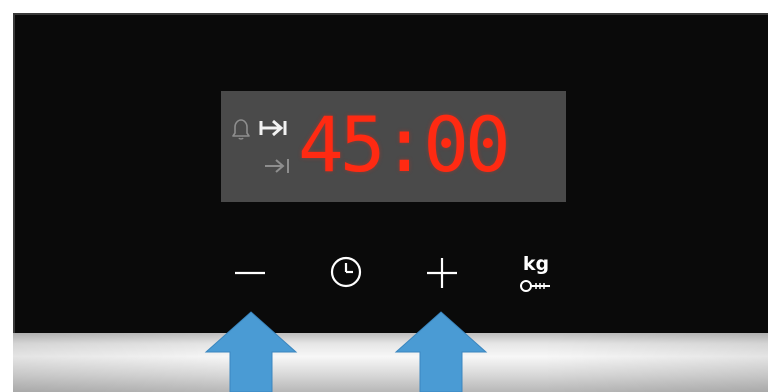 This screenshot has width=768, height=392. What do you see at coordinates (536, 264) in the screenshot?
I see `kg-label: kg` at bounding box center [536, 264].